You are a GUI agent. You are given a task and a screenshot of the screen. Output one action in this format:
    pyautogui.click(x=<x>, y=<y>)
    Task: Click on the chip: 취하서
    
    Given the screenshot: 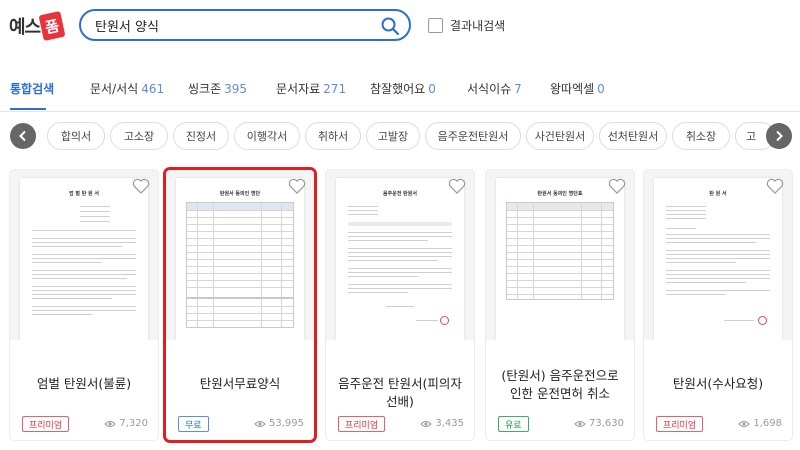 What is the action you would take?
    pyautogui.click(x=333, y=136)
    